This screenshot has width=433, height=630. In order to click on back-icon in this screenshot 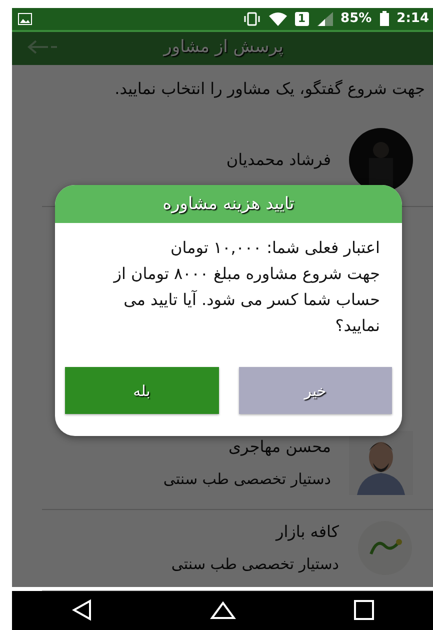, I will do `click(81, 610)`.